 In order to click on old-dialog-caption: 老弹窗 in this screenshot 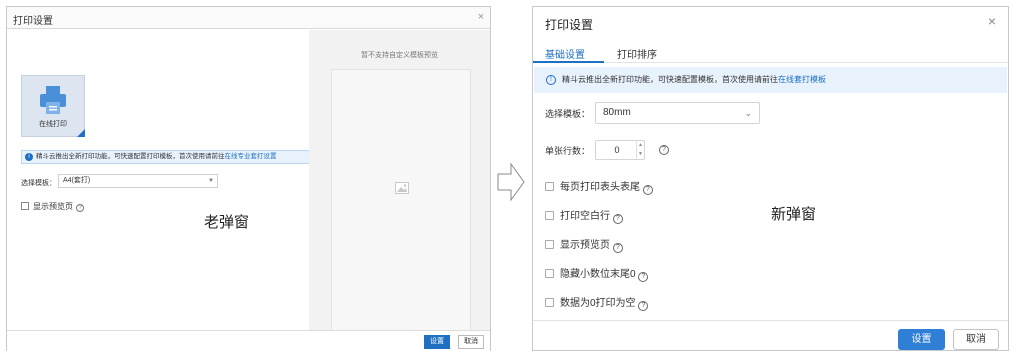, I will do `click(227, 222)`.